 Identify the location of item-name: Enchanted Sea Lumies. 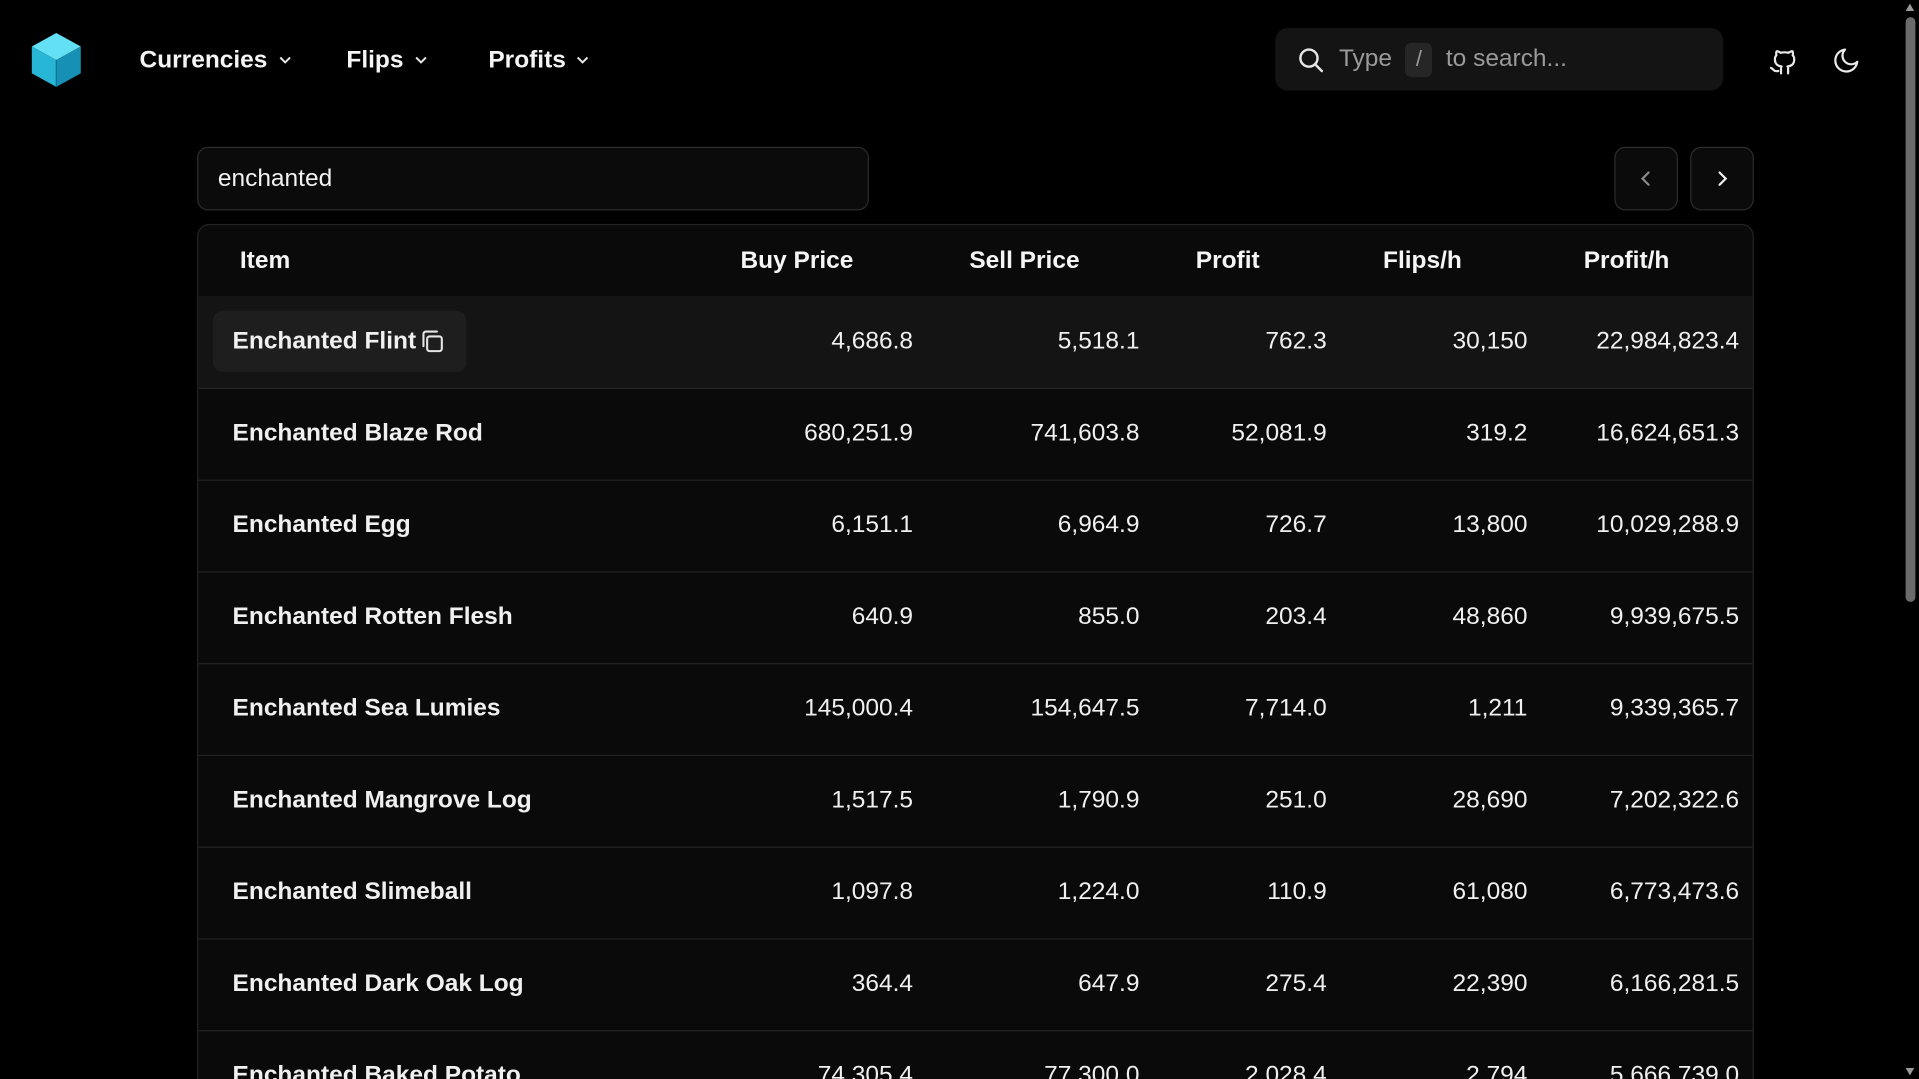
(367, 709).